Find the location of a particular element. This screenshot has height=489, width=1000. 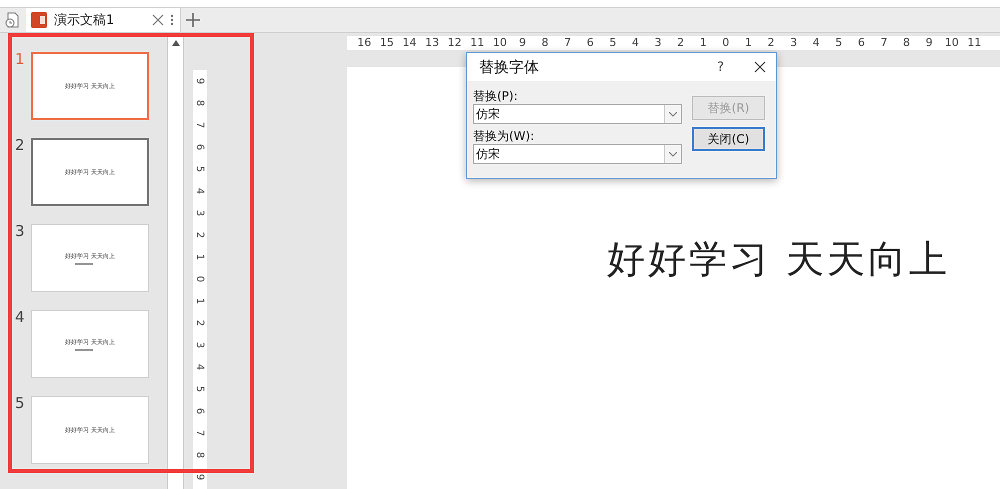

ruler-label: 12 is located at coordinates (454, 43).